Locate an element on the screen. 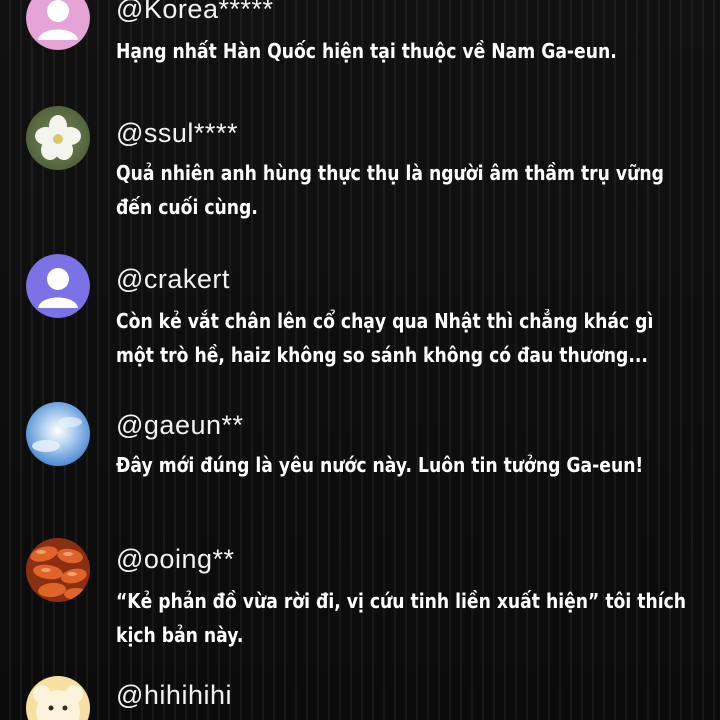 Image resolution: width=720 pixels, height=720 pixels. comment-username: @ssul**** is located at coordinates (177, 133).